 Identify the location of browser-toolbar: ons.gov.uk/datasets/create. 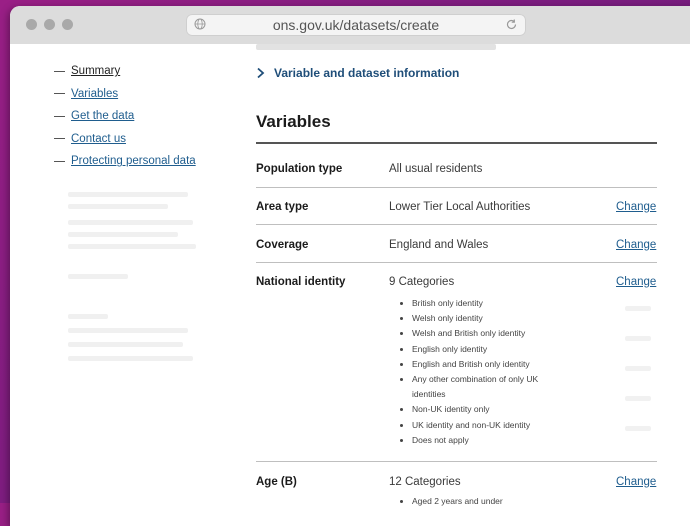
(350, 25).